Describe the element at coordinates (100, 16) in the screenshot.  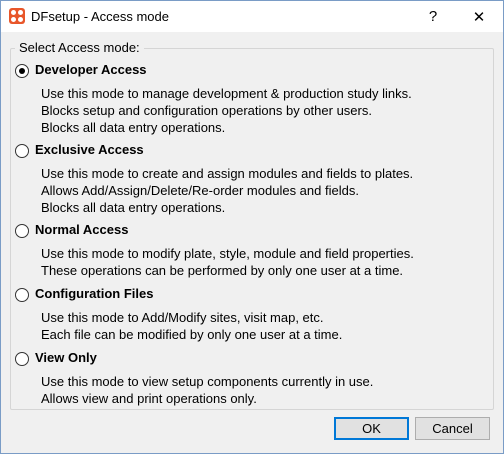
I see `window-title: DFsetup - Access mode` at that location.